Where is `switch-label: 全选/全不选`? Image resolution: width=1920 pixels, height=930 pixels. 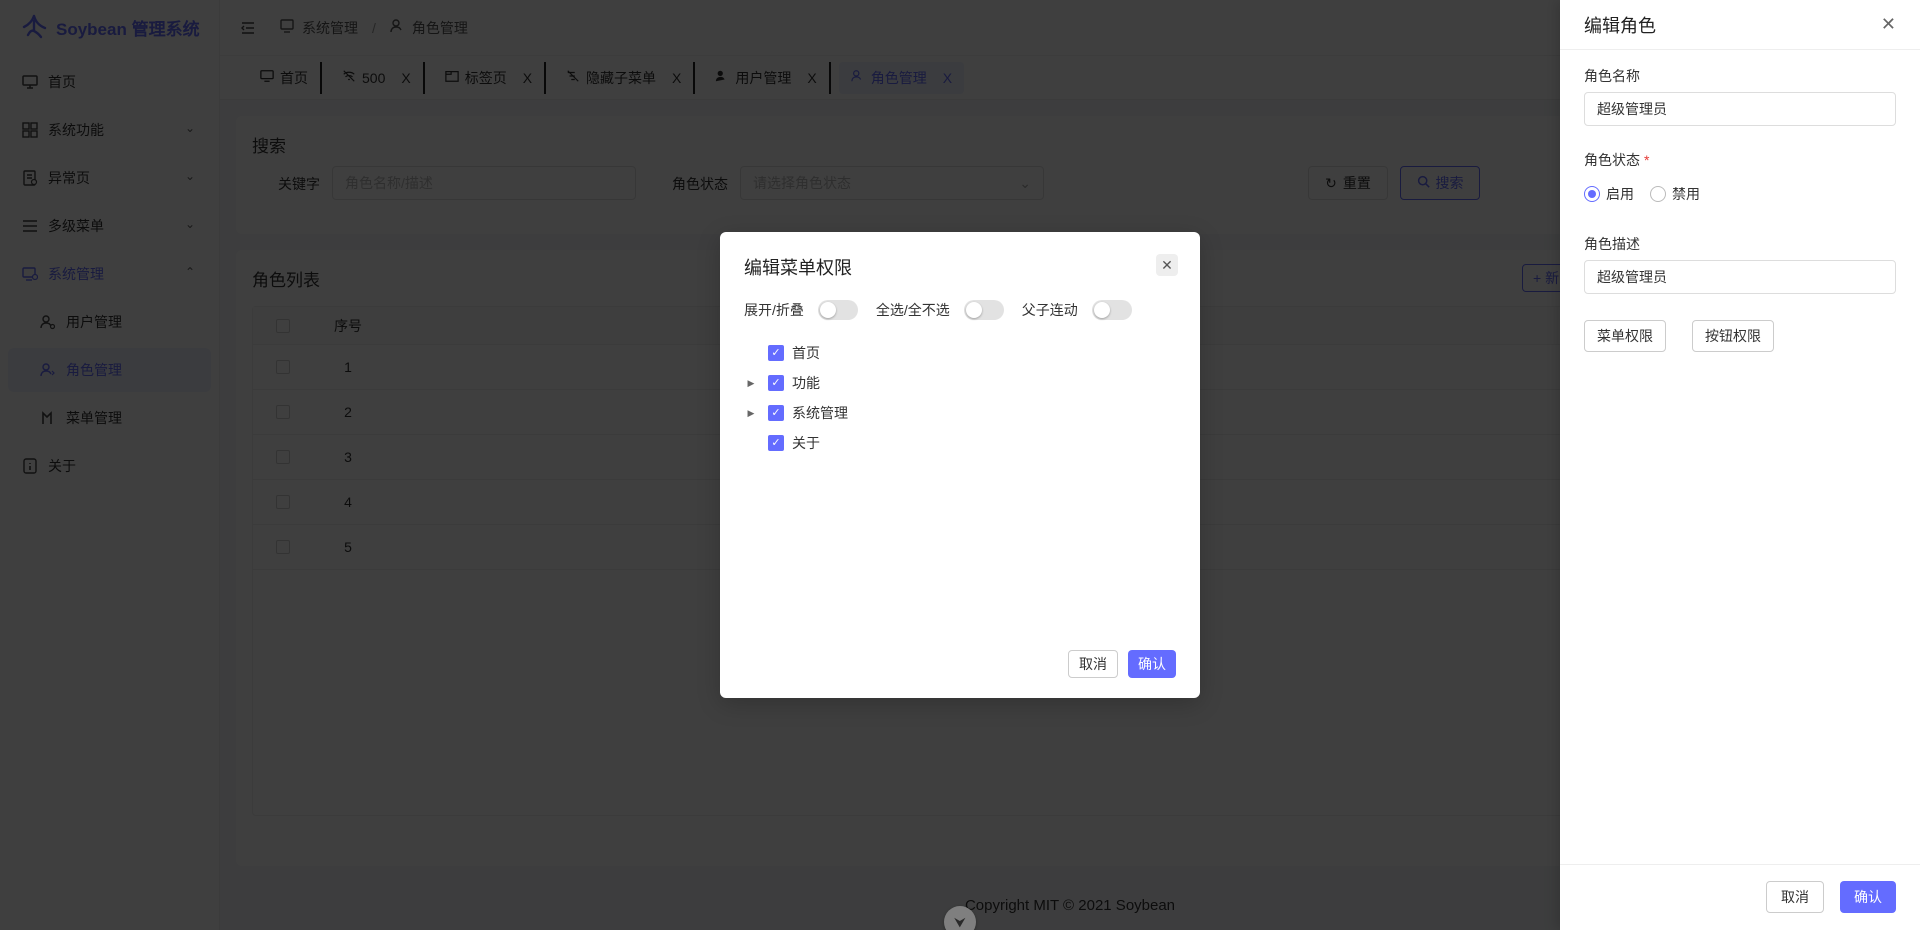
switch-label: 全选/全不选 is located at coordinates (912, 310).